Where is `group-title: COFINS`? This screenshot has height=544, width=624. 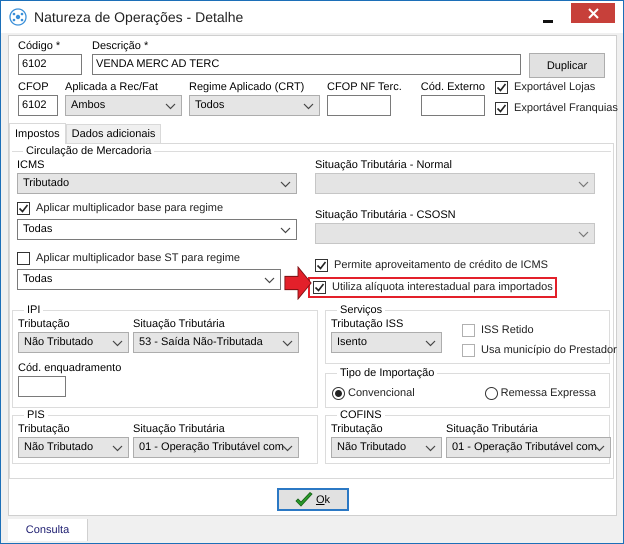 group-title: COFINS is located at coordinates (361, 415).